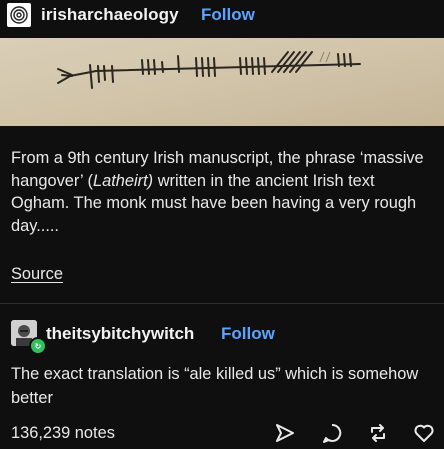  I want to click on reply-icon, so click(332, 433).